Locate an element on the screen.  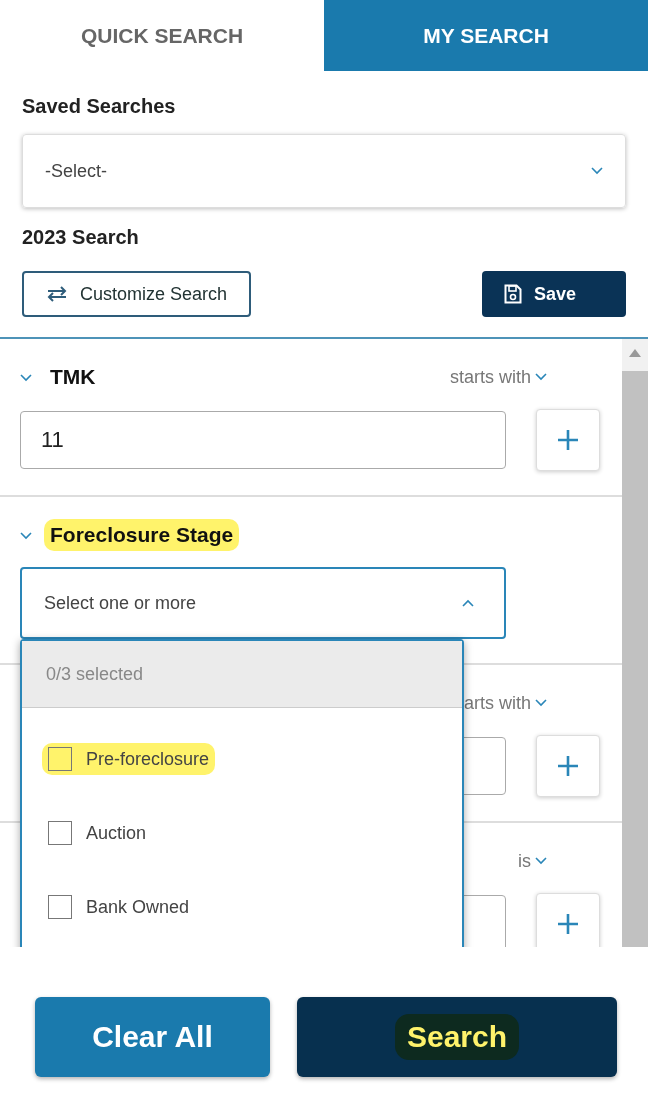
search-name: 2023 Search is located at coordinates (80, 237).